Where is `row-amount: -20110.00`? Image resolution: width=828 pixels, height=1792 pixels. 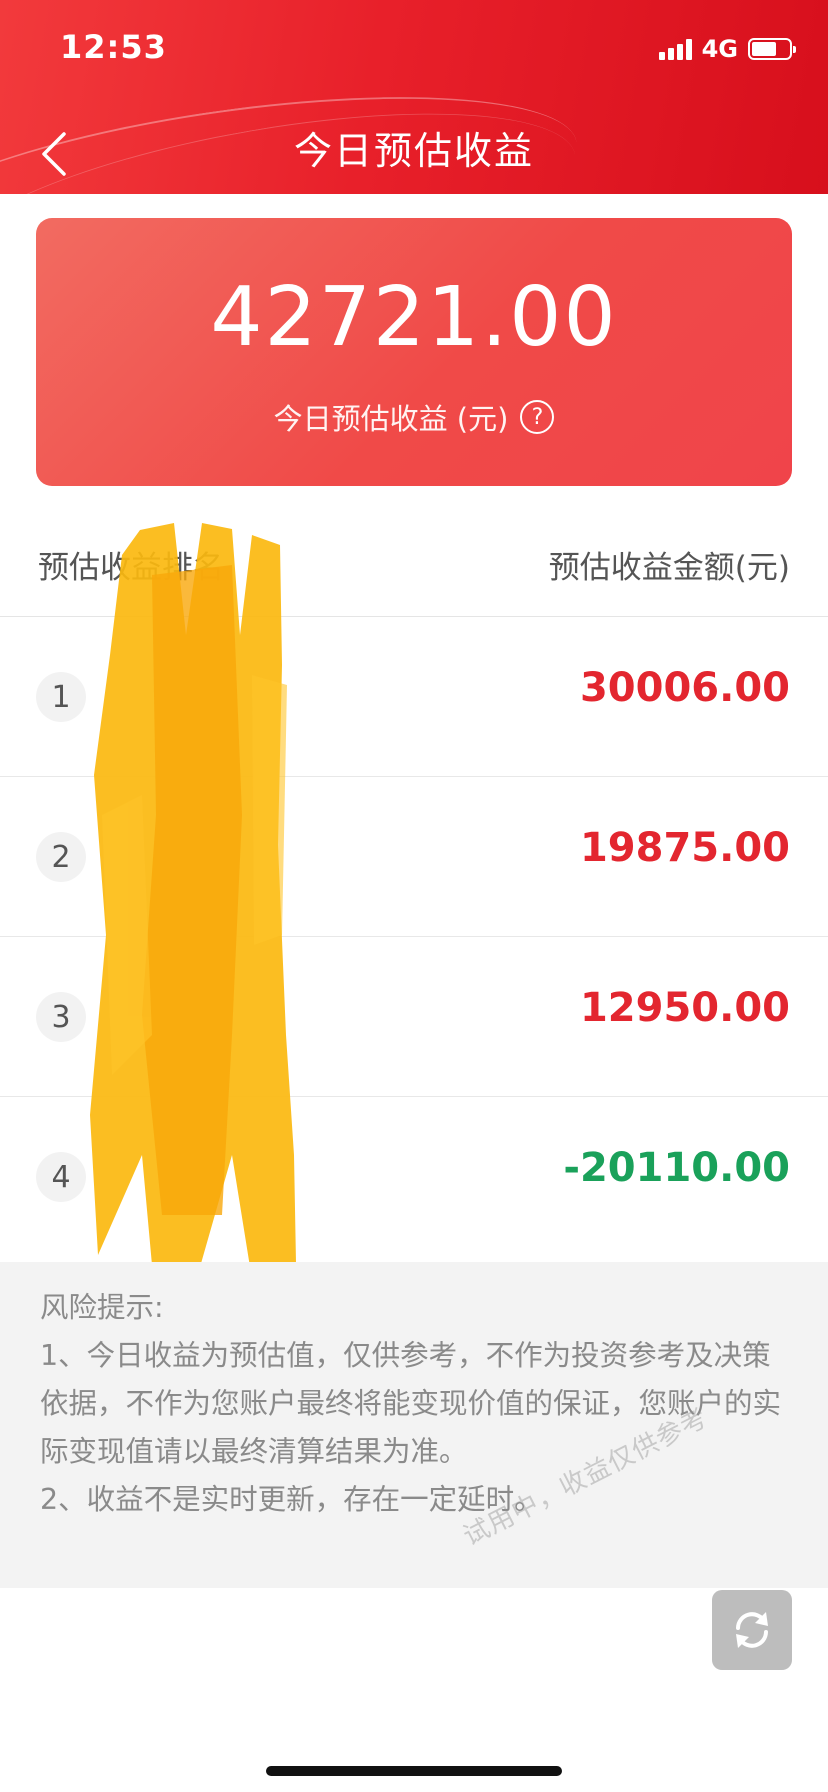 row-amount: -20110.00 is located at coordinates (676, 1168).